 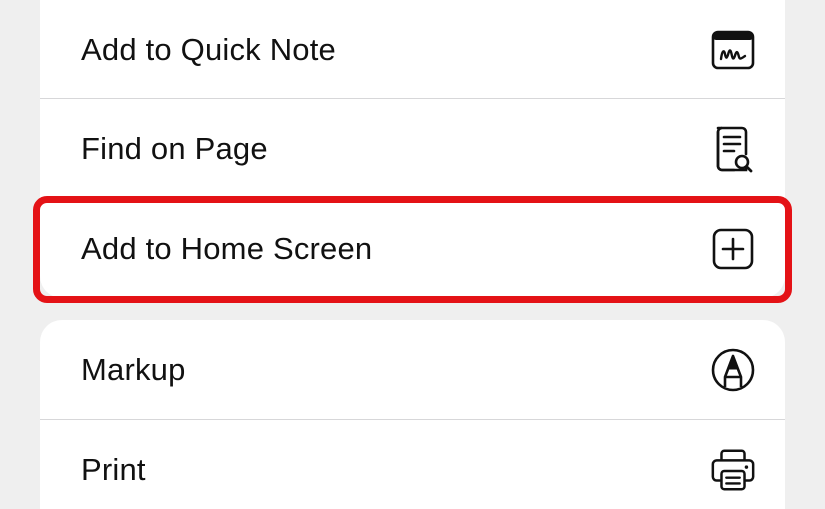 What do you see at coordinates (227, 248) in the screenshot?
I see `menu-item-label: Add to Home Screen` at bounding box center [227, 248].